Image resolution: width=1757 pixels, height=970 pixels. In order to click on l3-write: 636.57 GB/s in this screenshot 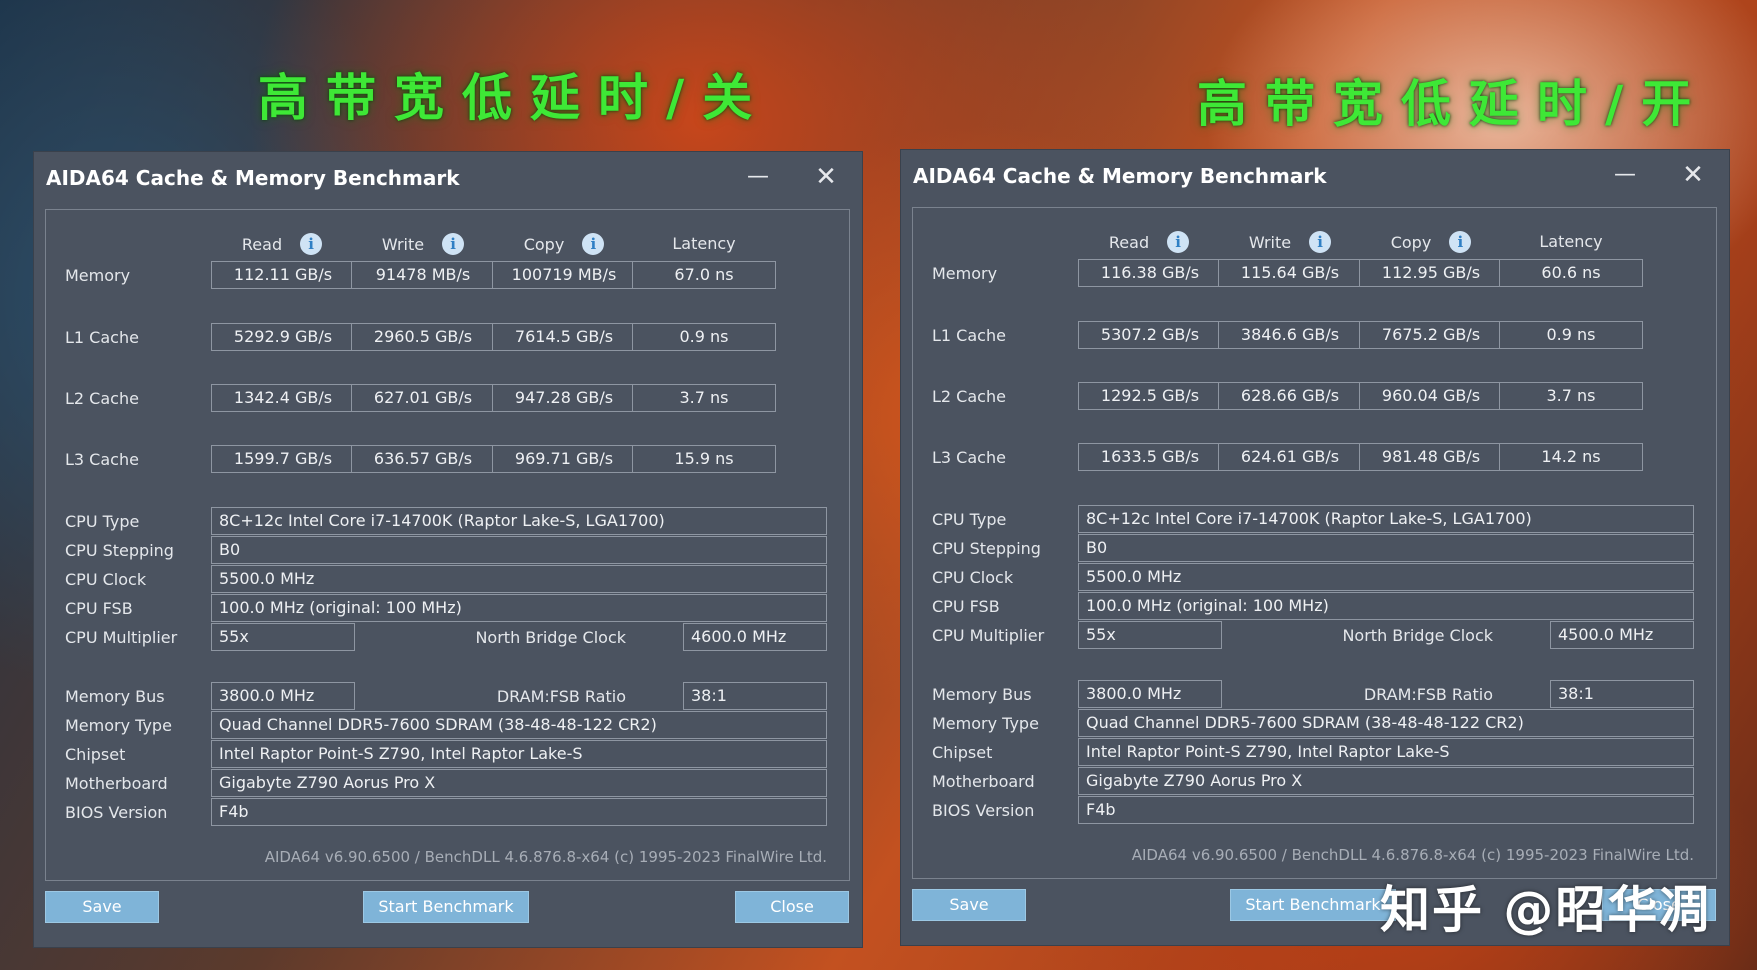, I will do `click(423, 459)`.